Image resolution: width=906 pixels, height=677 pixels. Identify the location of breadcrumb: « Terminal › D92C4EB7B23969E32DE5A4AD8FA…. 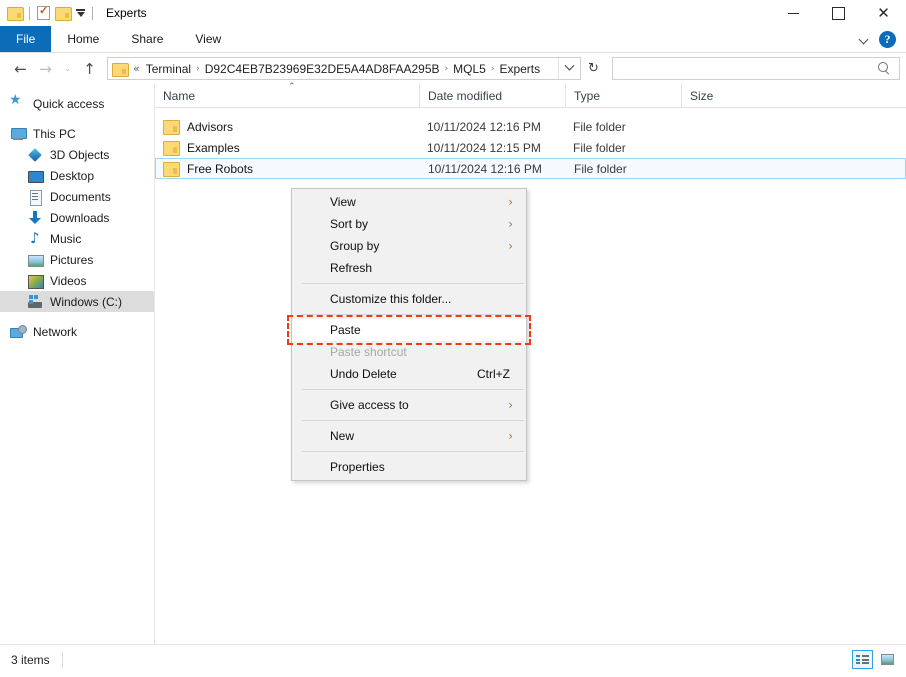
(344, 69).